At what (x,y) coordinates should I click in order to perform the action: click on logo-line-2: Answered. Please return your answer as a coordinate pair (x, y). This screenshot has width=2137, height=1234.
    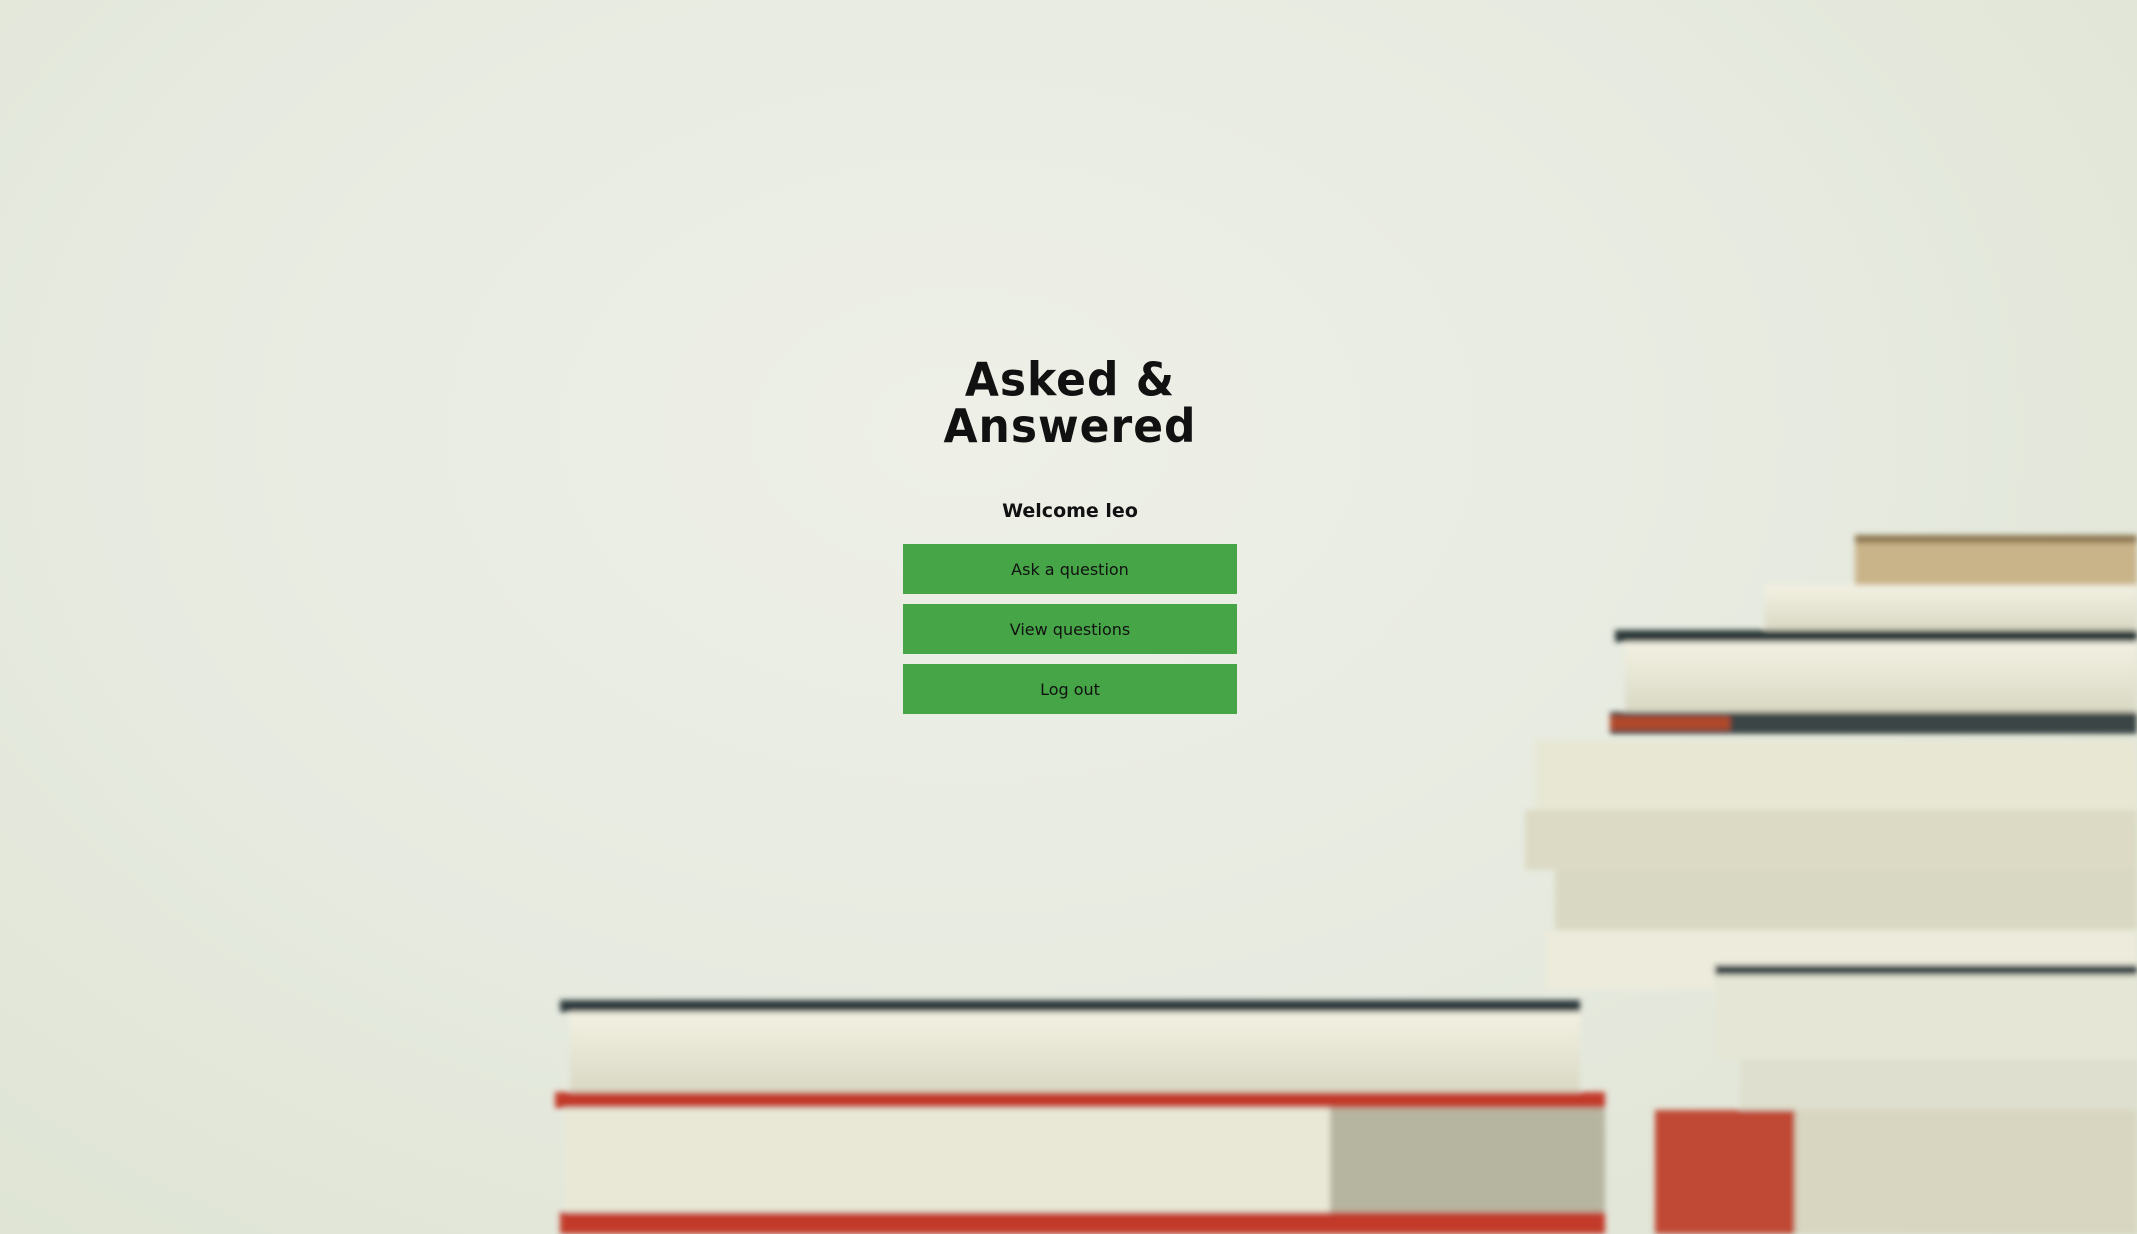
    Looking at the image, I should click on (1070, 426).